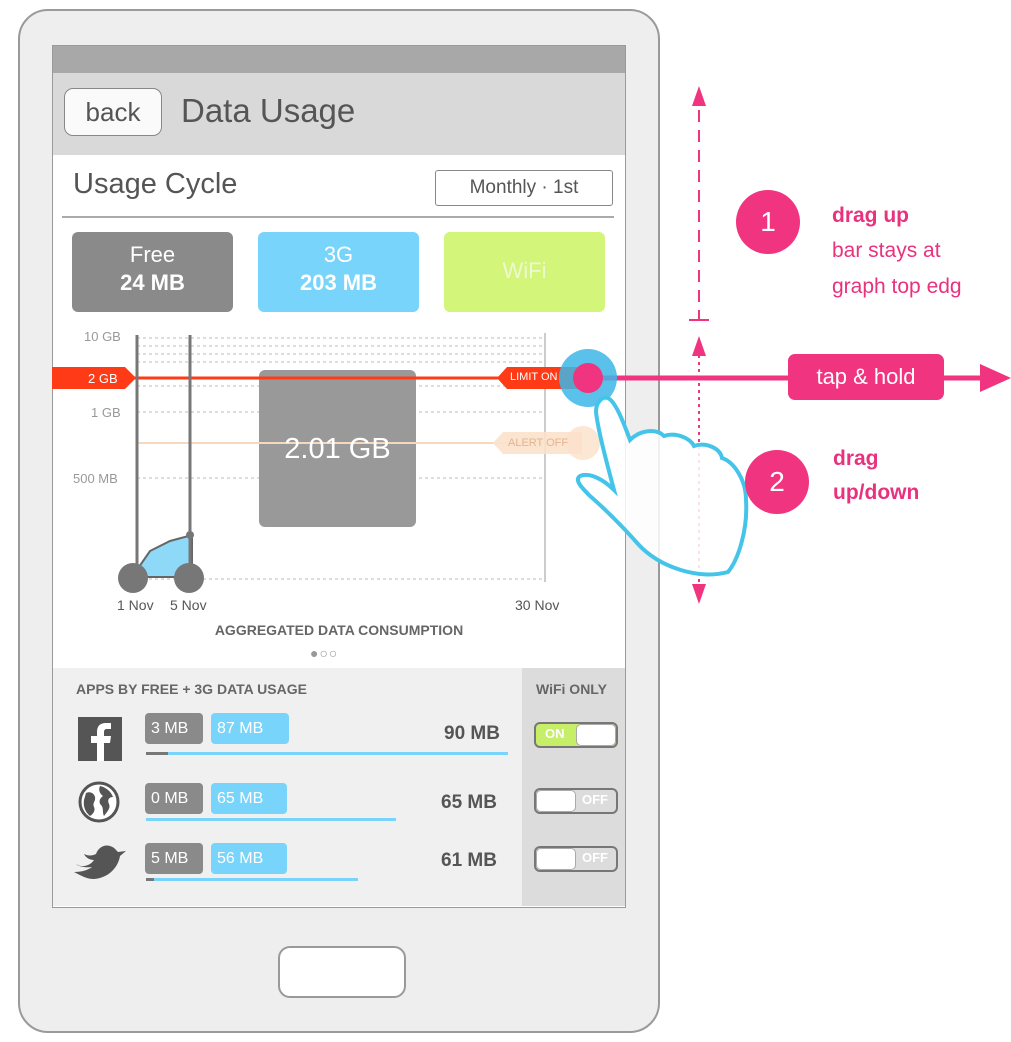 This screenshot has width=1011, height=1042. What do you see at coordinates (886, 250) in the screenshot?
I see `step-1-line1: bar stays at` at bounding box center [886, 250].